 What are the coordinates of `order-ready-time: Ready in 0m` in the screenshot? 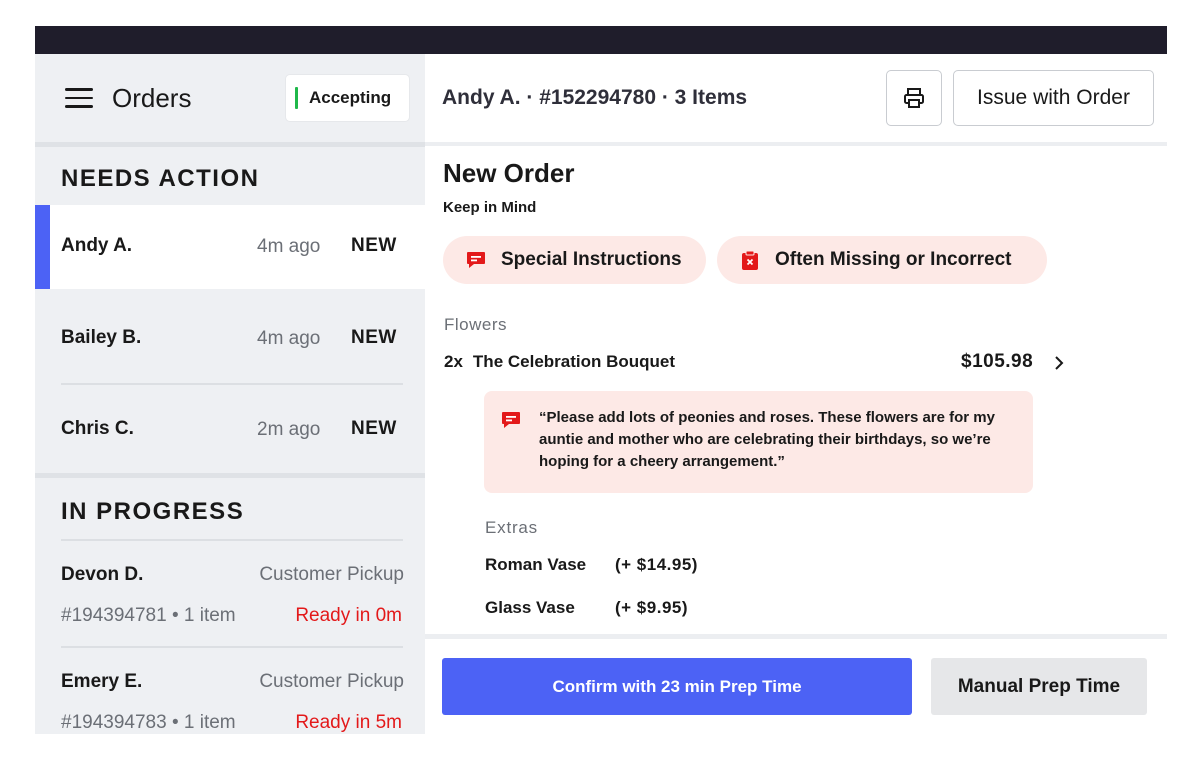 It's located at (348, 615).